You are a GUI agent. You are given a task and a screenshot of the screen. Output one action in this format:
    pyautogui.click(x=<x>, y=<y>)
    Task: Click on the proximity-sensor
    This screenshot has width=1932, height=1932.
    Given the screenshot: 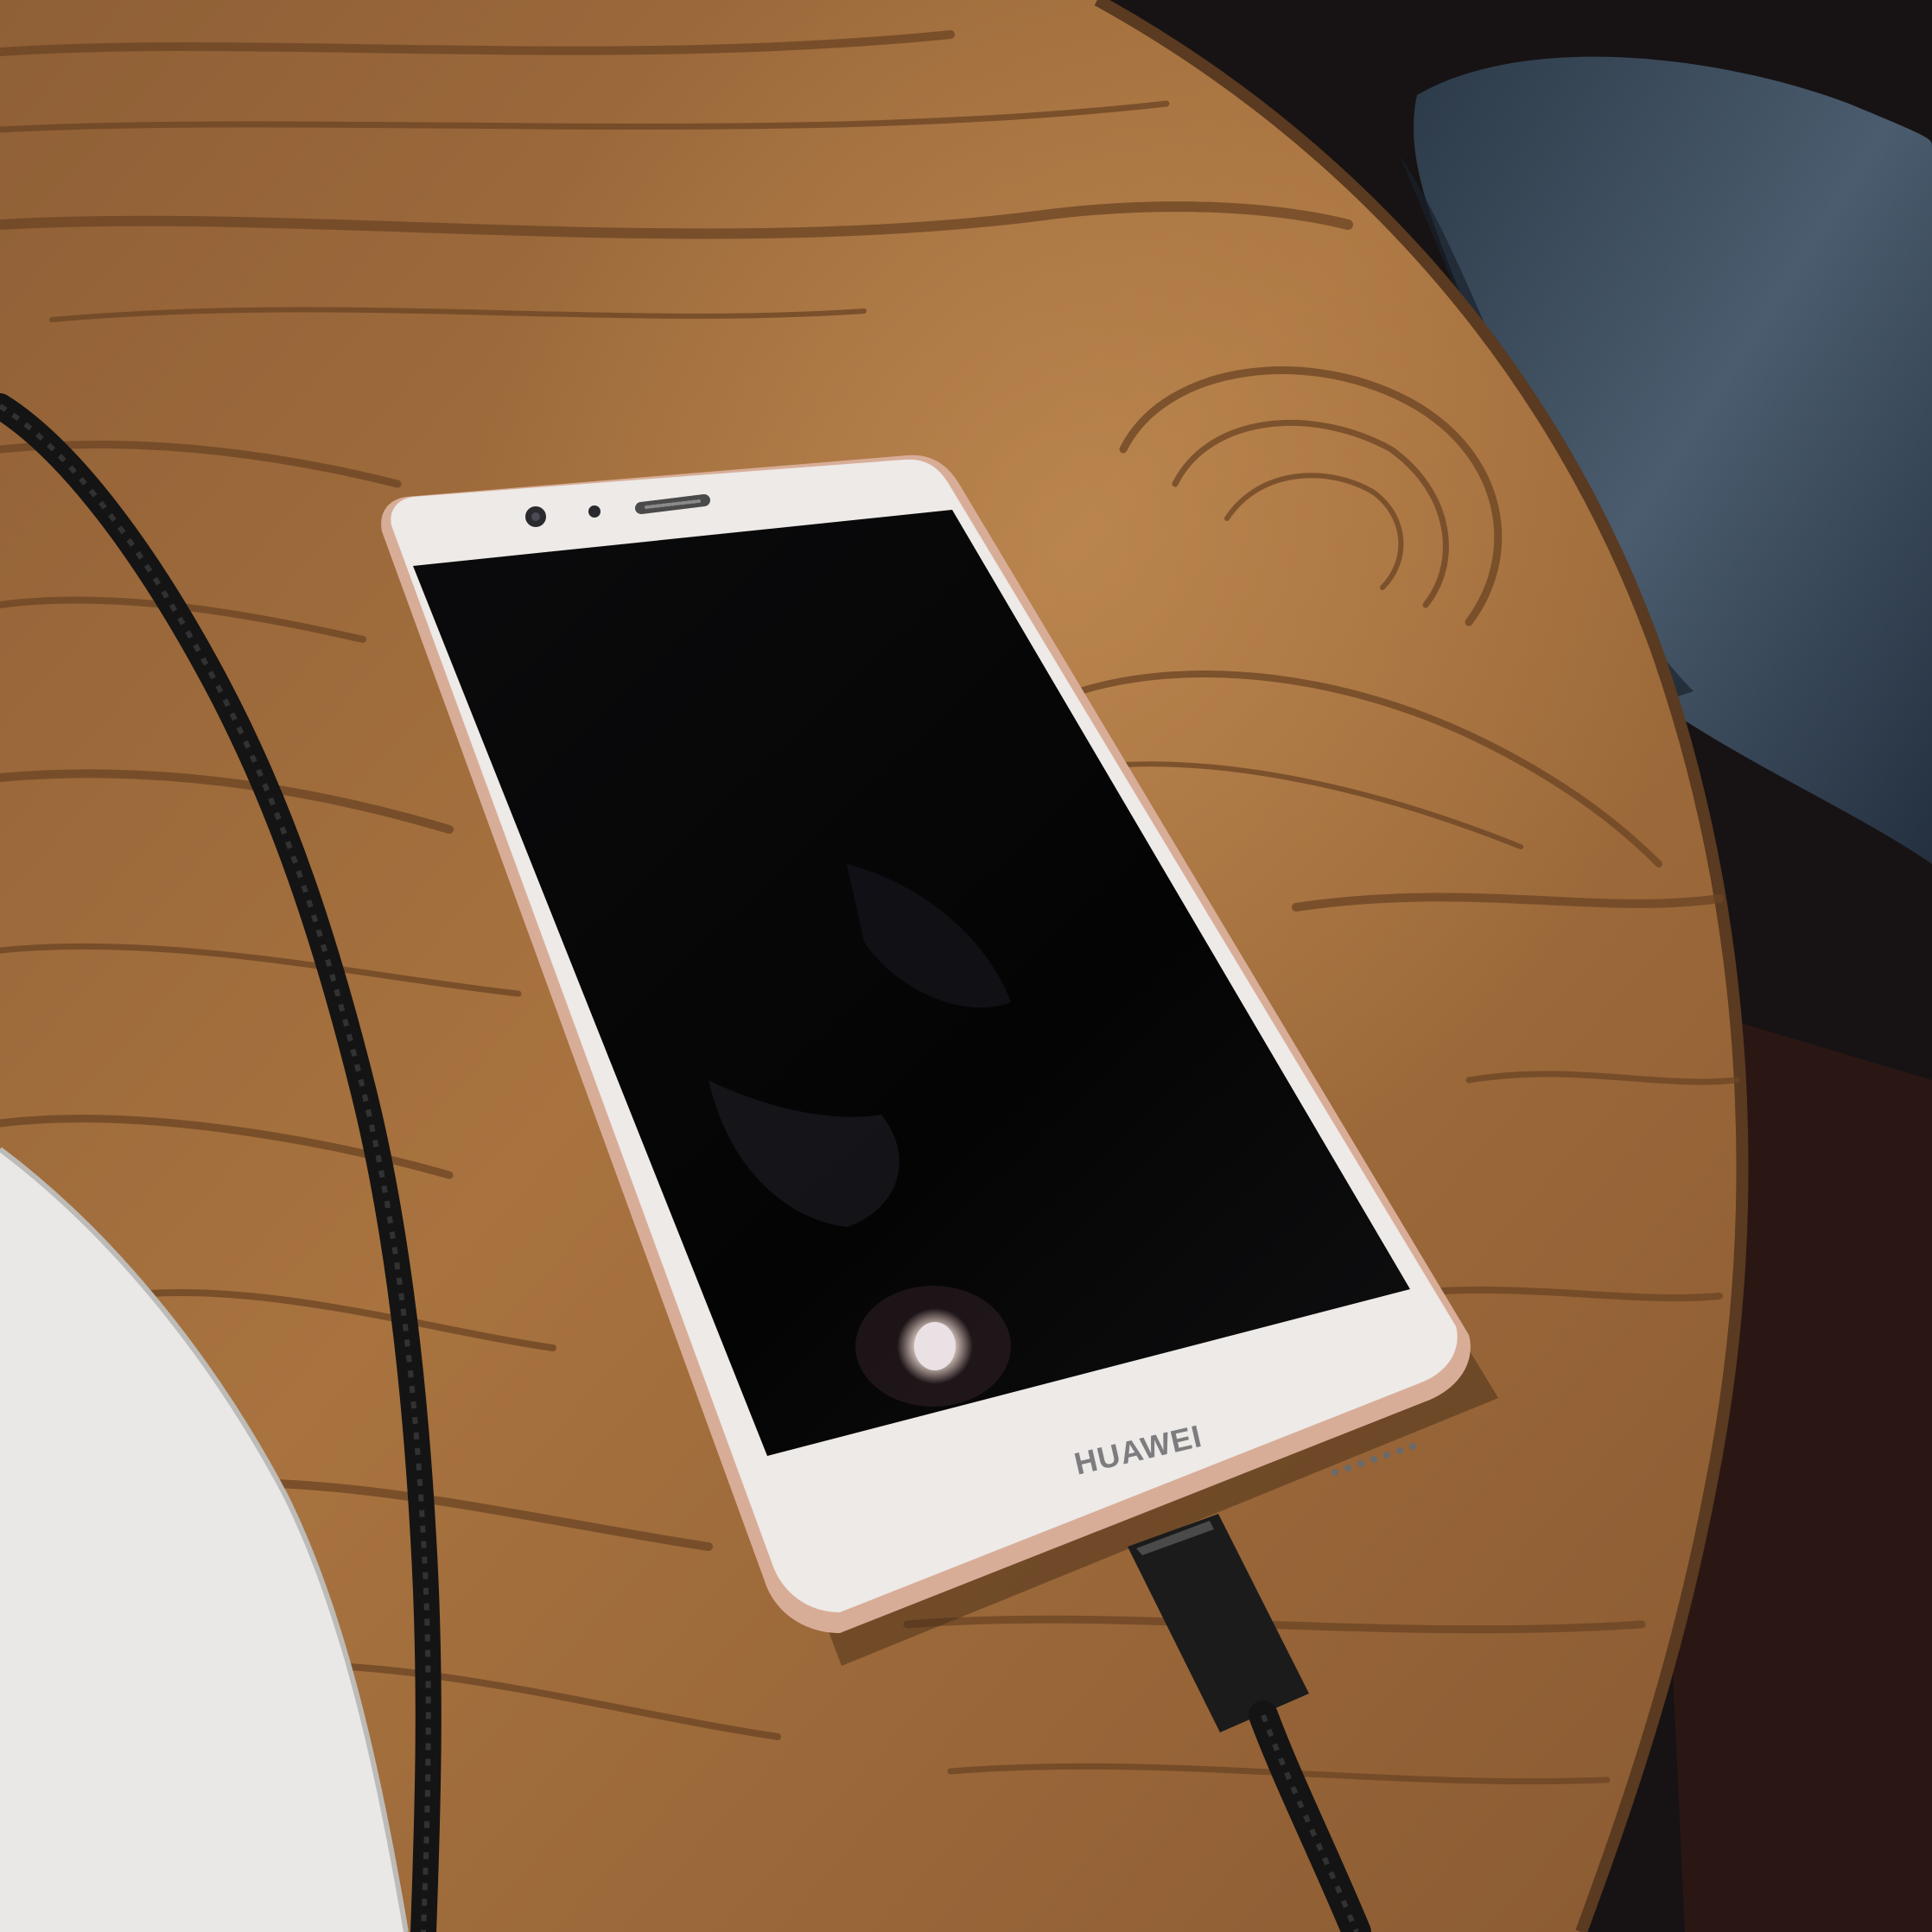 What is the action you would take?
    pyautogui.click(x=594, y=511)
    